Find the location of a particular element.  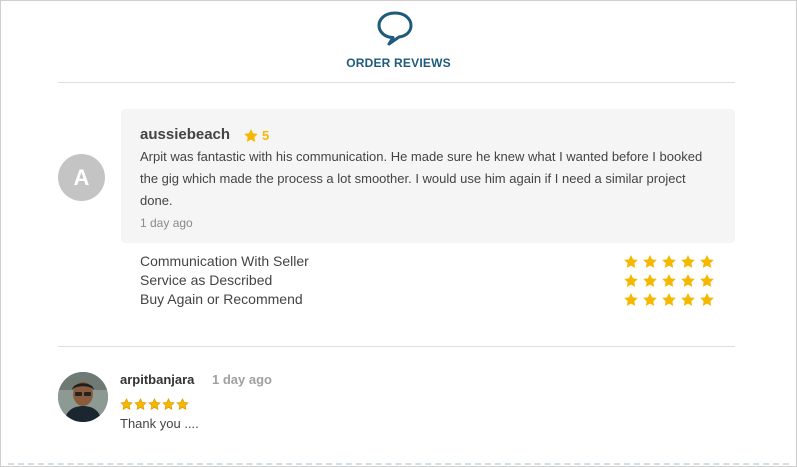

section-title: ORDER REVIEWS is located at coordinates (398, 63).